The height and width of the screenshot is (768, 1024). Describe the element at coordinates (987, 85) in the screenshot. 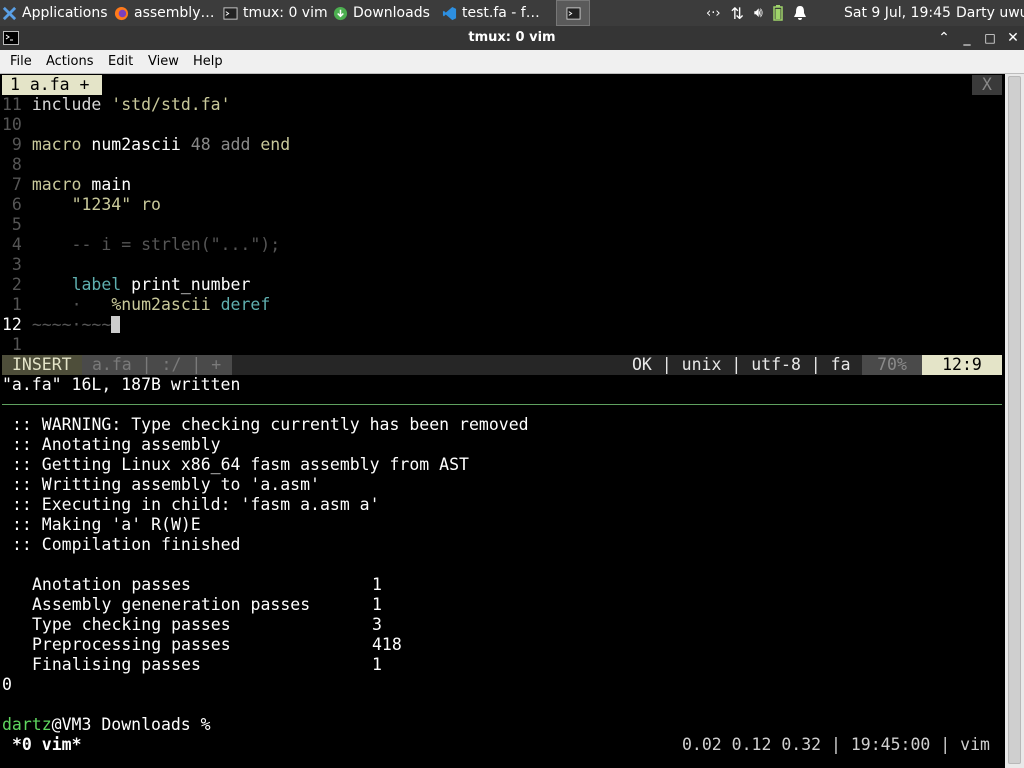

I see `vim-tab-close: X` at that location.